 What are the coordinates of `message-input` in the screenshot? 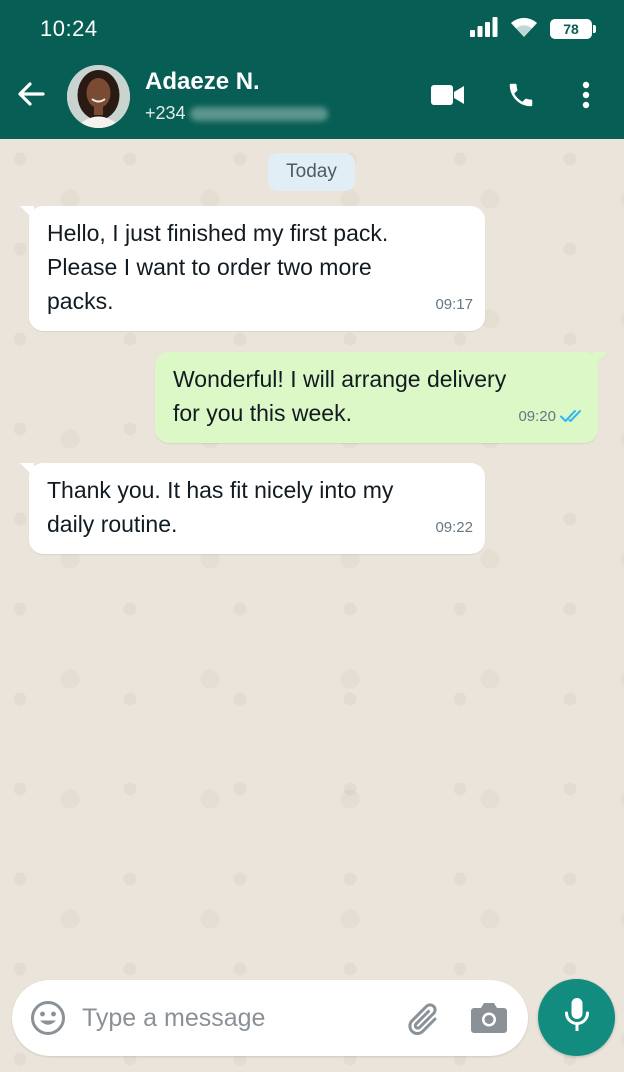 It's located at (232, 1018).